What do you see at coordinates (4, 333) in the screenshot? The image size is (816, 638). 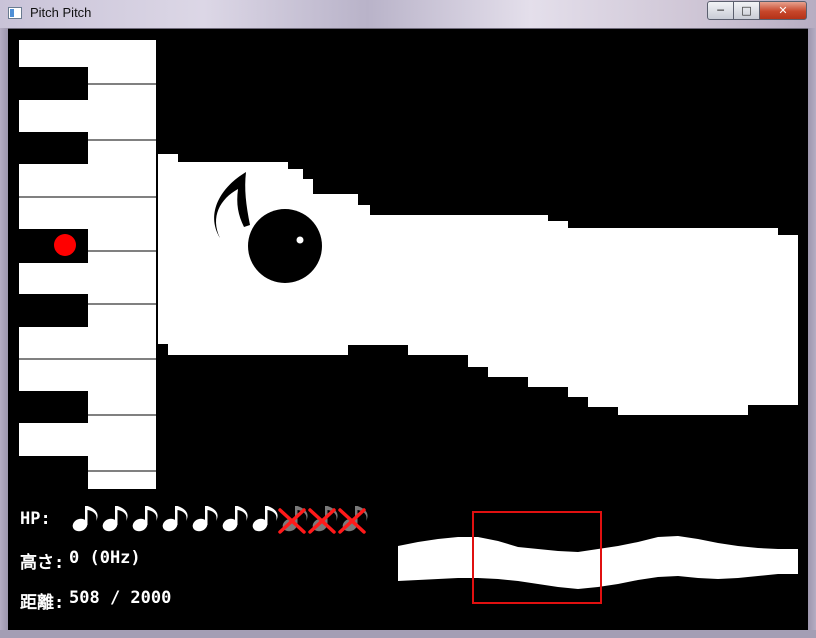 I see `window-frame-left` at bounding box center [4, 333].